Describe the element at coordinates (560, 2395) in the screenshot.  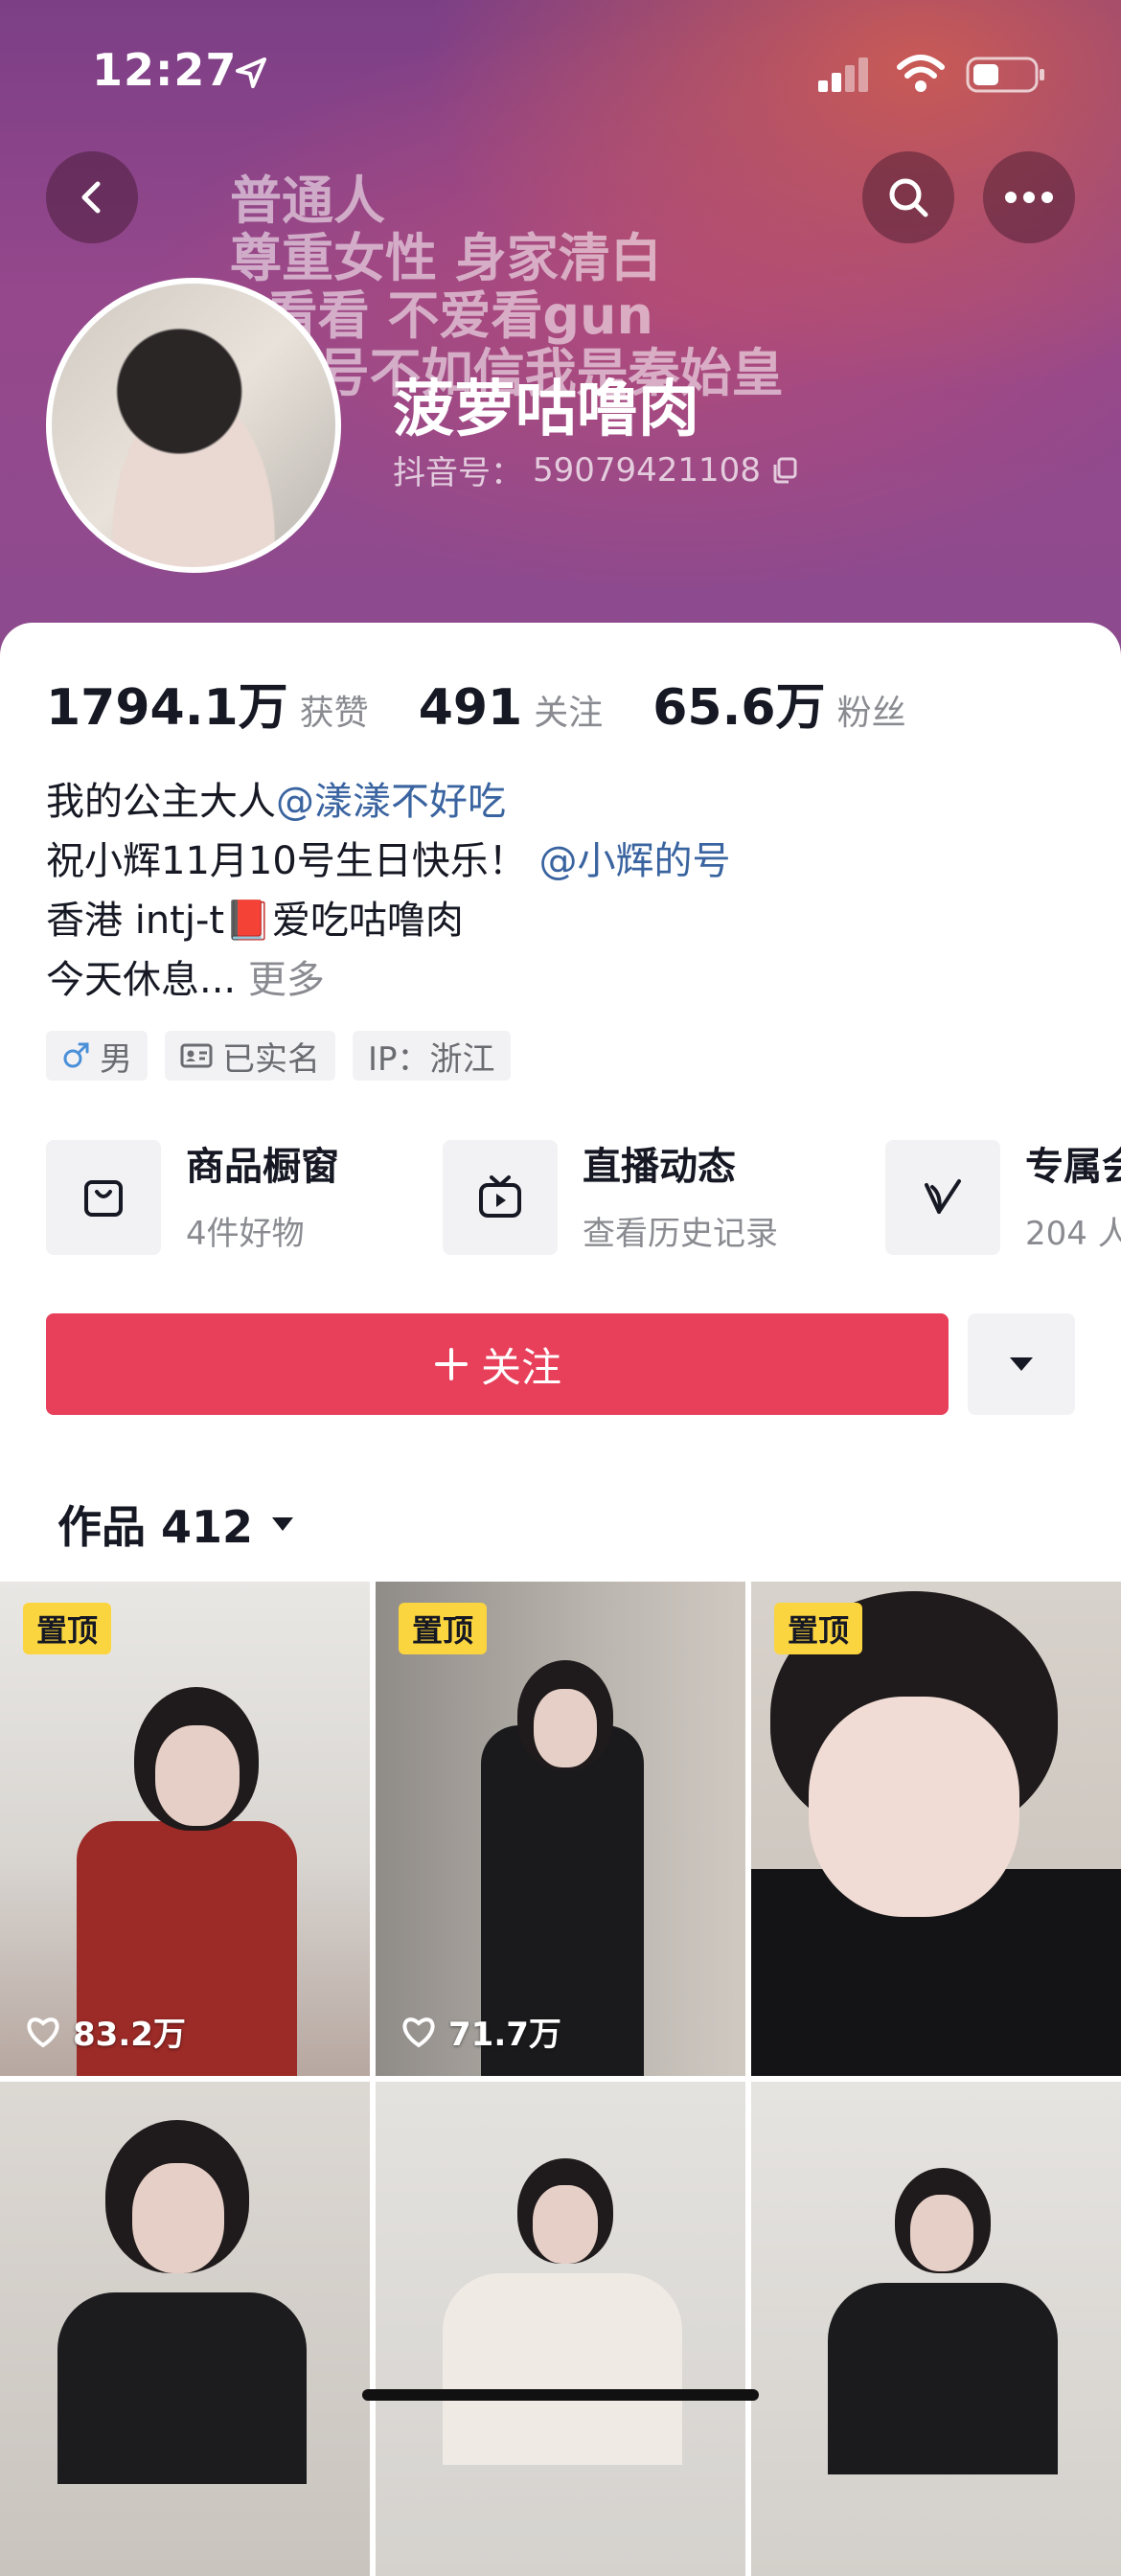
I see `home-indicator` at that location.